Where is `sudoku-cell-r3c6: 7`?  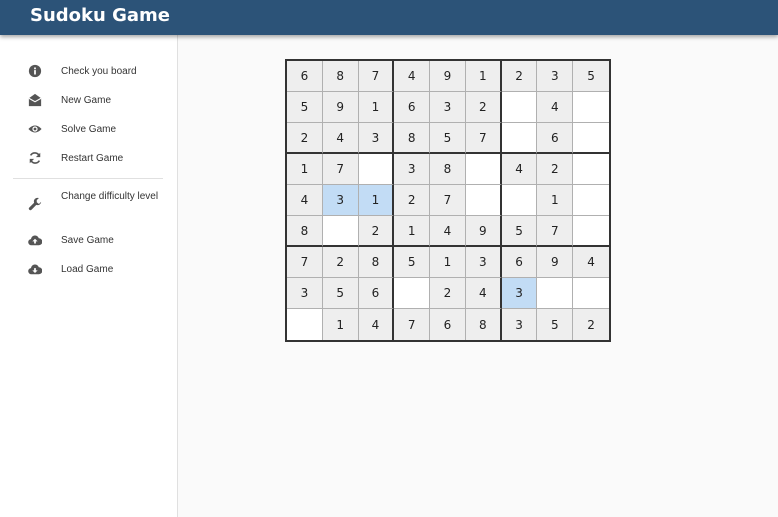 sudoku-cell-r3c6: 7 is located at coordinates (483, 138).